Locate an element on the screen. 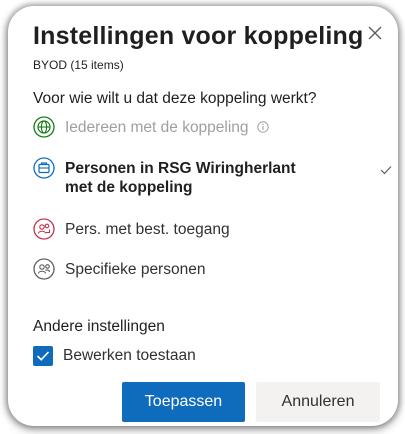 Image resolution: width=405 pixels, height=434 pixels. checkbox-check-icon is located at coordinates (43, 356).